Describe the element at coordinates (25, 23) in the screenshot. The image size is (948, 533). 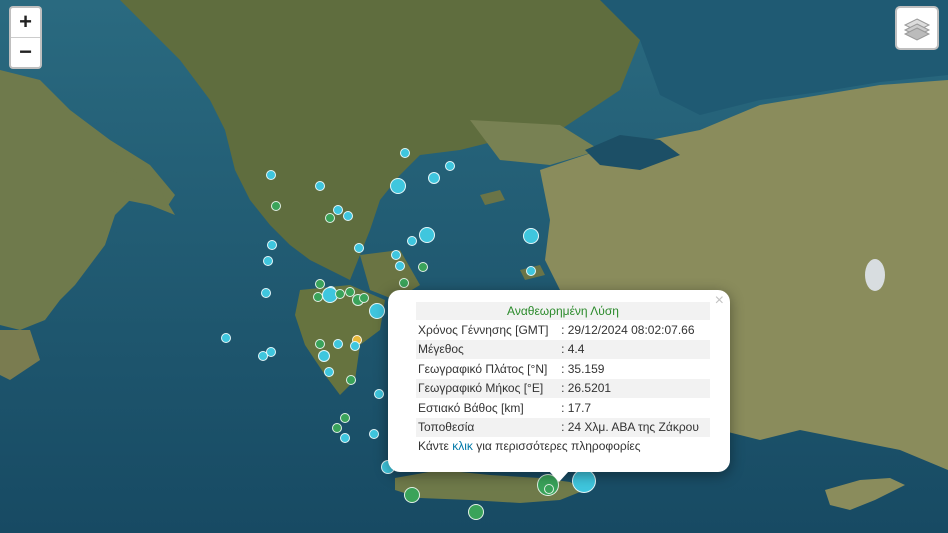
I see `zoom-in-button: +` at that location.